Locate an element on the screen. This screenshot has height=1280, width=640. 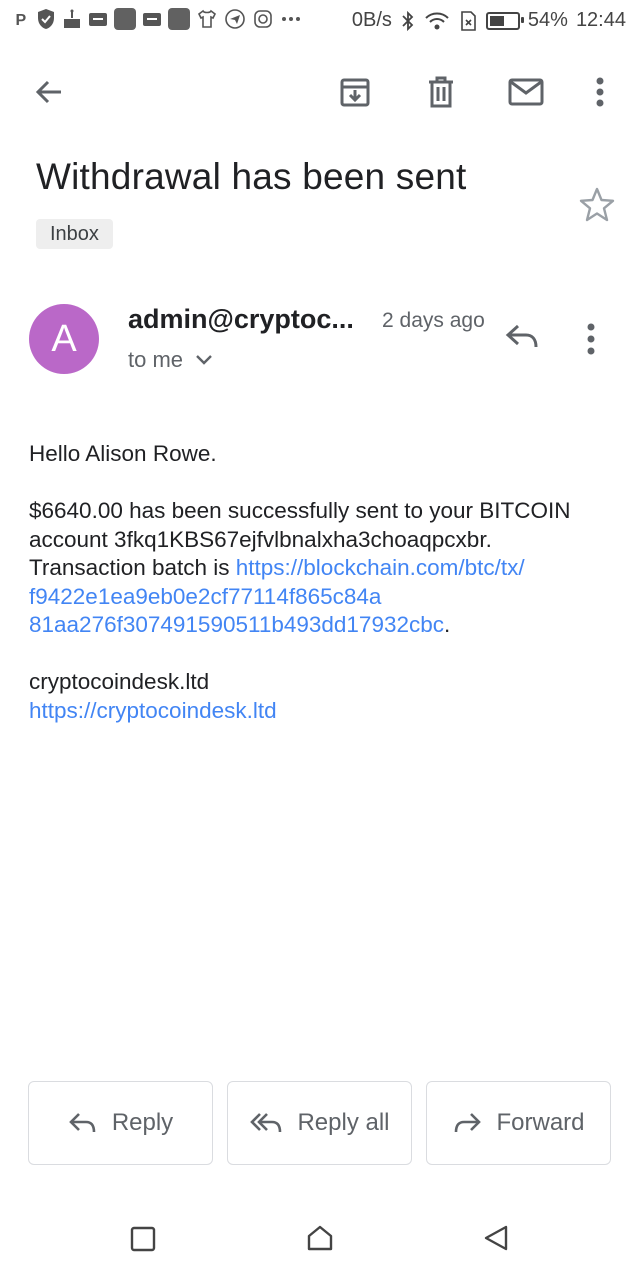
cake-icon is located at coordinates (72, 18).